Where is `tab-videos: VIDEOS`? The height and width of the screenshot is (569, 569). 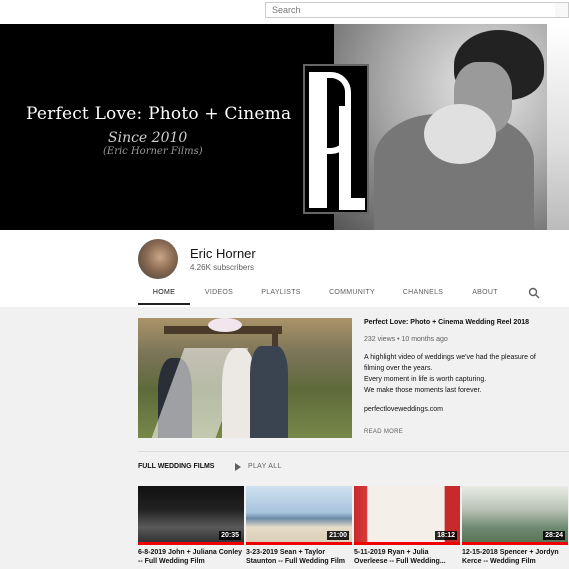
tab-videos: VIDEOS is located at coordinates (219, 294).